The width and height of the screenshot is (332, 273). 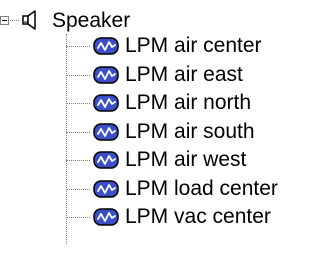 What do you see at coordinates (193, 45) in the screenshot?
I see `tree-node-label: LPM air center` at bounding box center [193, 45].